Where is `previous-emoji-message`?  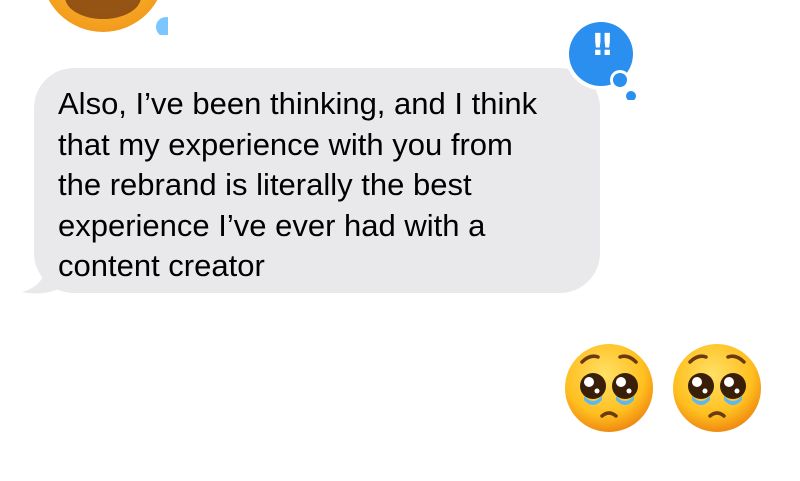
previous-emoji-message is located at coordinates (103, 17).